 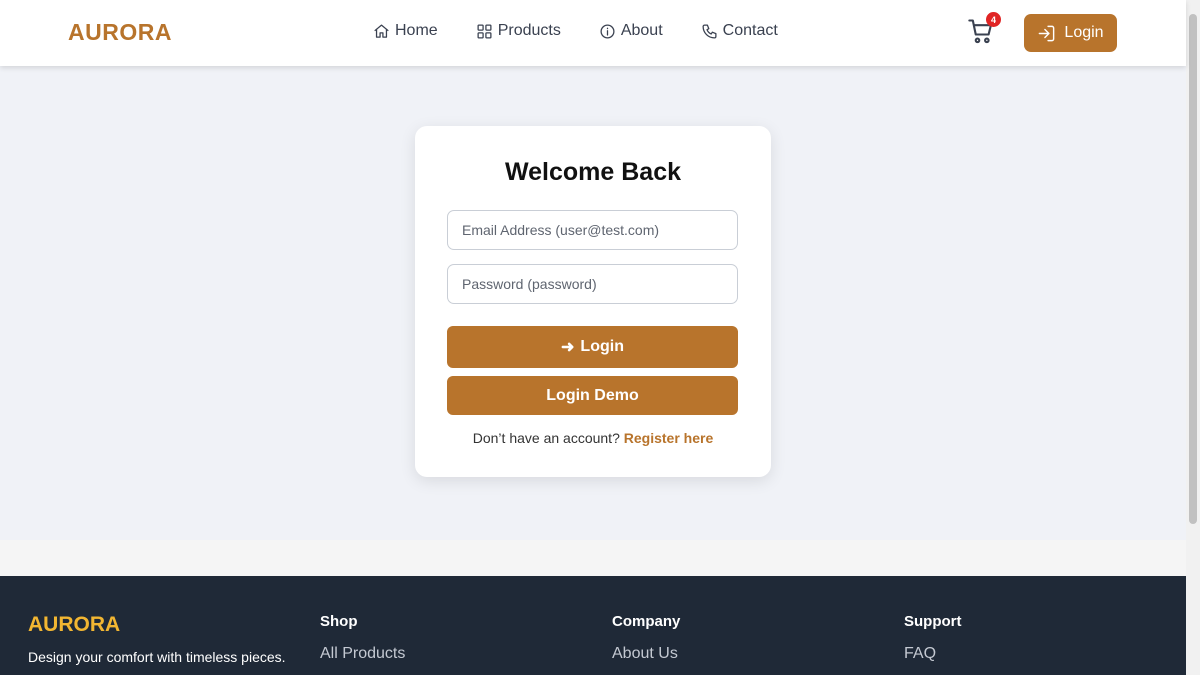 I want to click on login-submit-button: ➜ Login, so click(x=592, y=347).